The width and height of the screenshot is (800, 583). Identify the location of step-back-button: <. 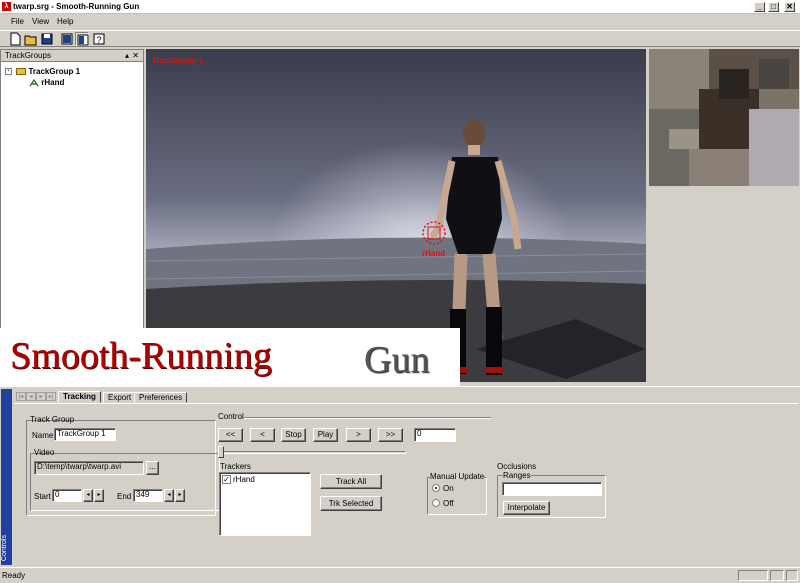
(262, 435).